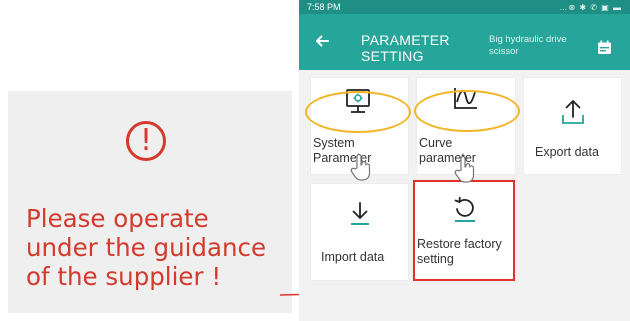 This screenshot has width=630, height=321. I want to click on page-title: PARAMETER SETTING, so click(405, 48).